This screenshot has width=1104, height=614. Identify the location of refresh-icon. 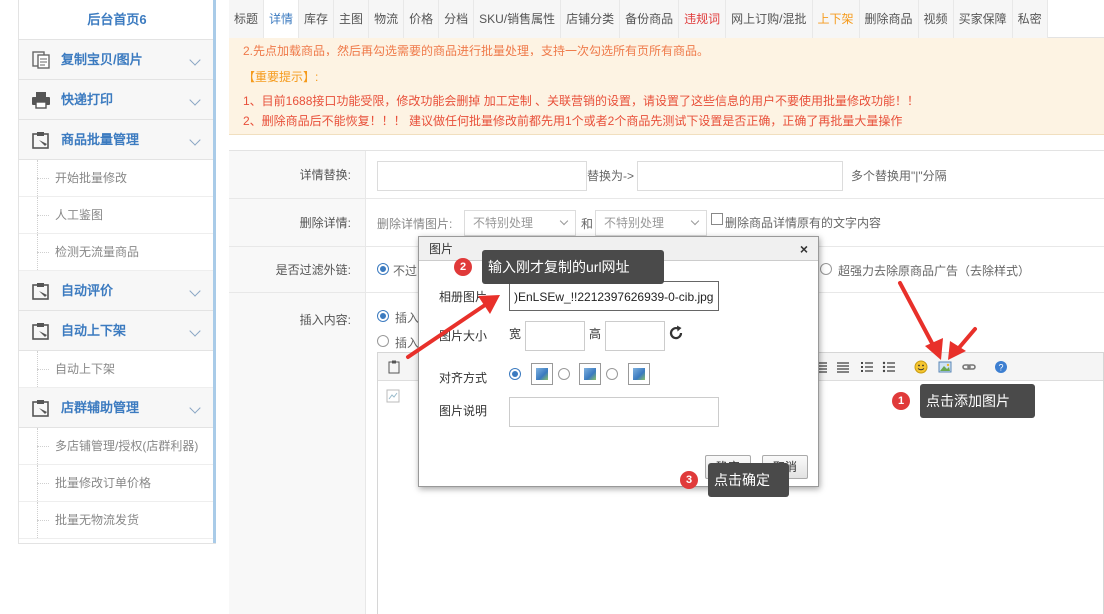
(676, 333).